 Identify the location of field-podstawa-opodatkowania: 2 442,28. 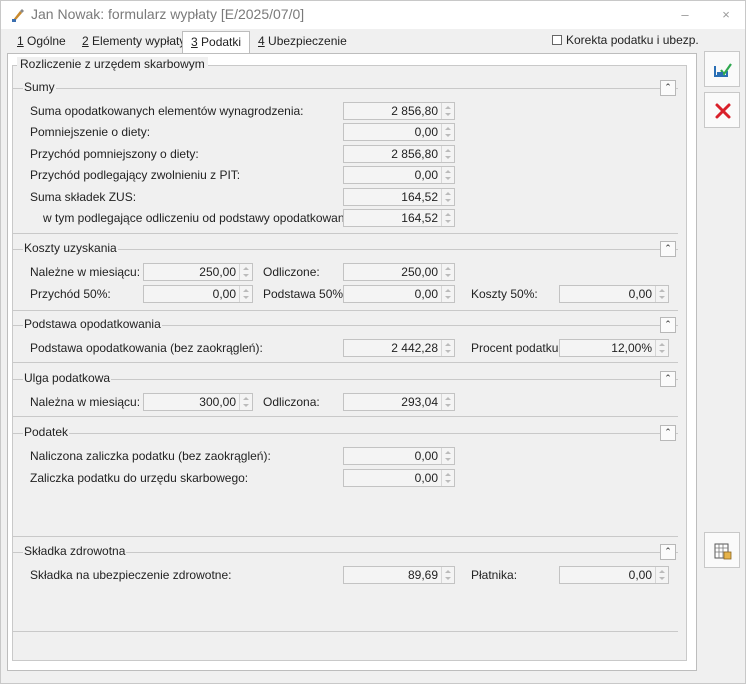
(399, 348).